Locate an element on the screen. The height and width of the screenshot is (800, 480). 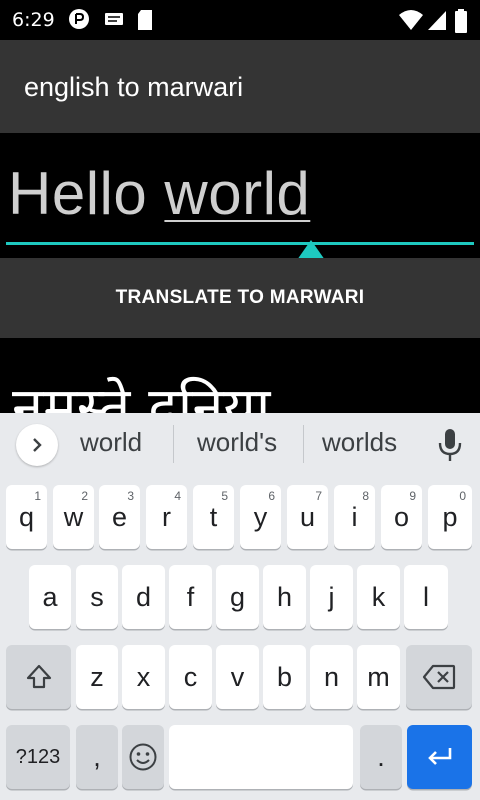
key-label: i is located at coordinates (354, 516).